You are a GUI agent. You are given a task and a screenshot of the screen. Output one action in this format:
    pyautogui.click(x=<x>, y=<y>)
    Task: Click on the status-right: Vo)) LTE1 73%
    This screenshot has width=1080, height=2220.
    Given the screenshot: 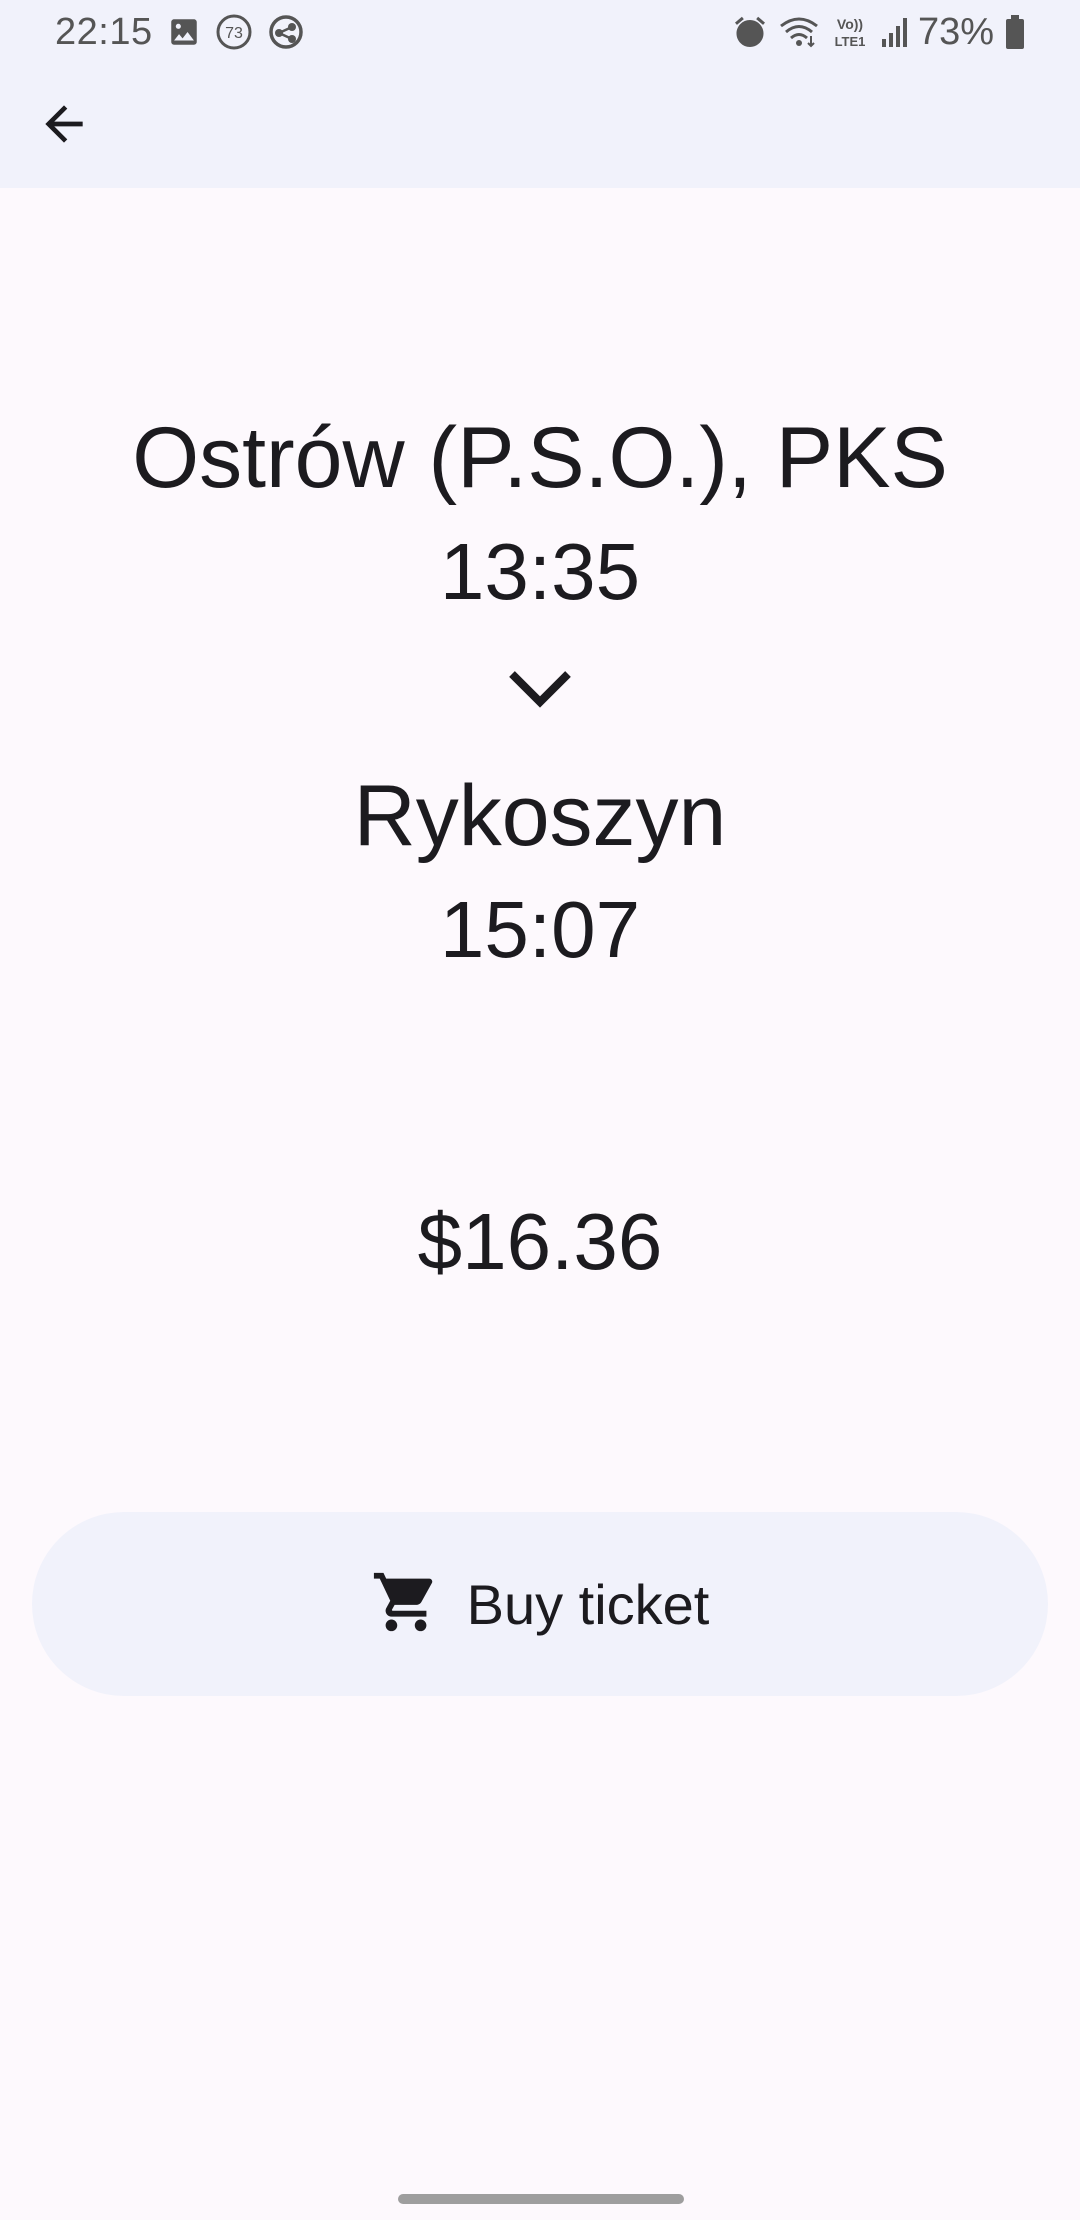 What is the action you would take?
    pyautogui.click(x=879, y=32)
    